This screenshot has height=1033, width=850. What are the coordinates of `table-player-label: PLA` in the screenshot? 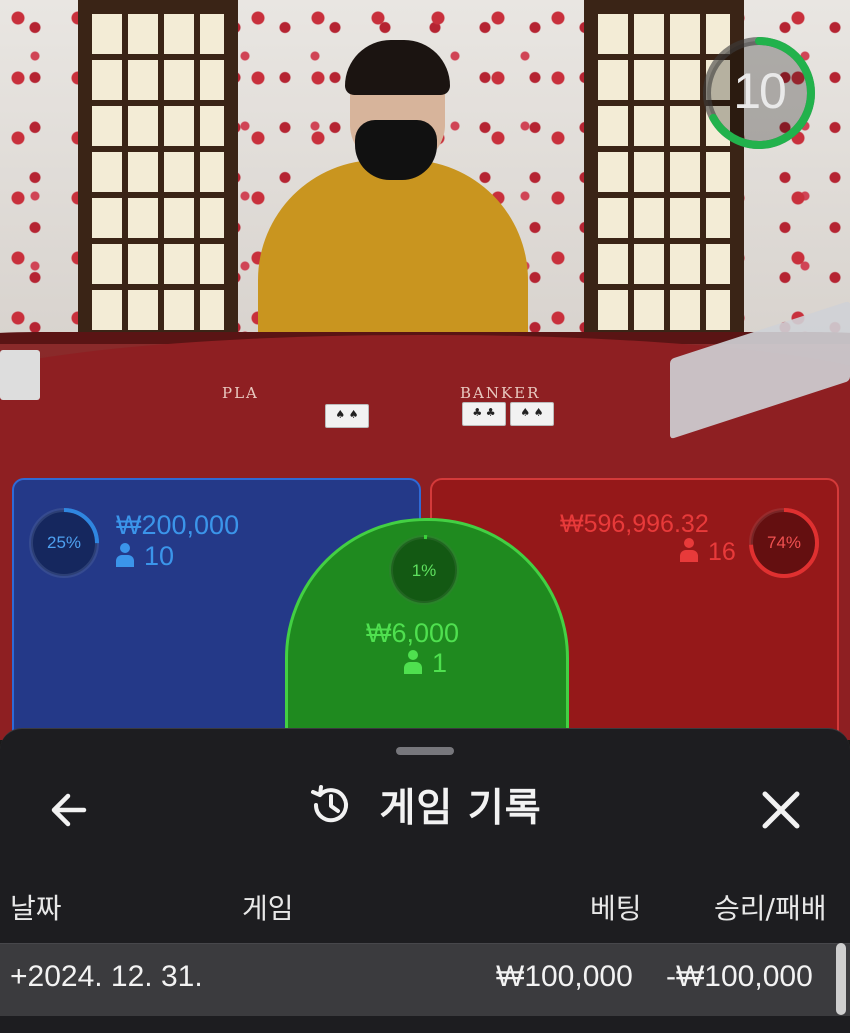 It's located at (240, 393).